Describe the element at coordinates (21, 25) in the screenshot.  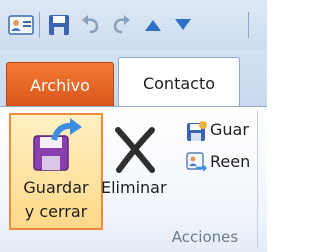
I see `contact-card-icon` at that location.